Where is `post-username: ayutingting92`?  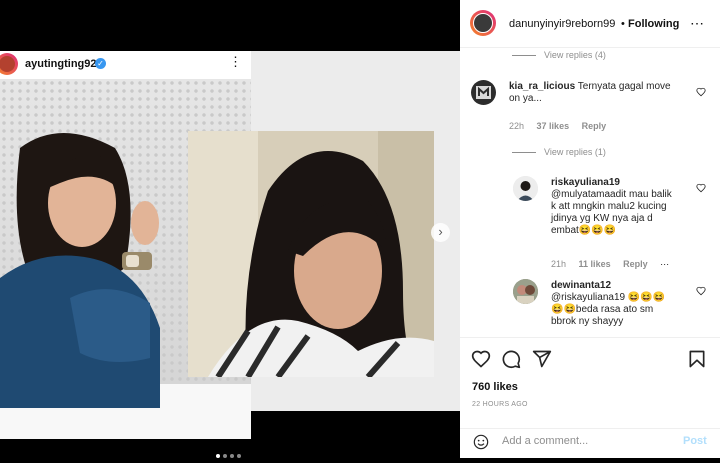
post-username: ayutingting92 is located at coordinates (61, 64).